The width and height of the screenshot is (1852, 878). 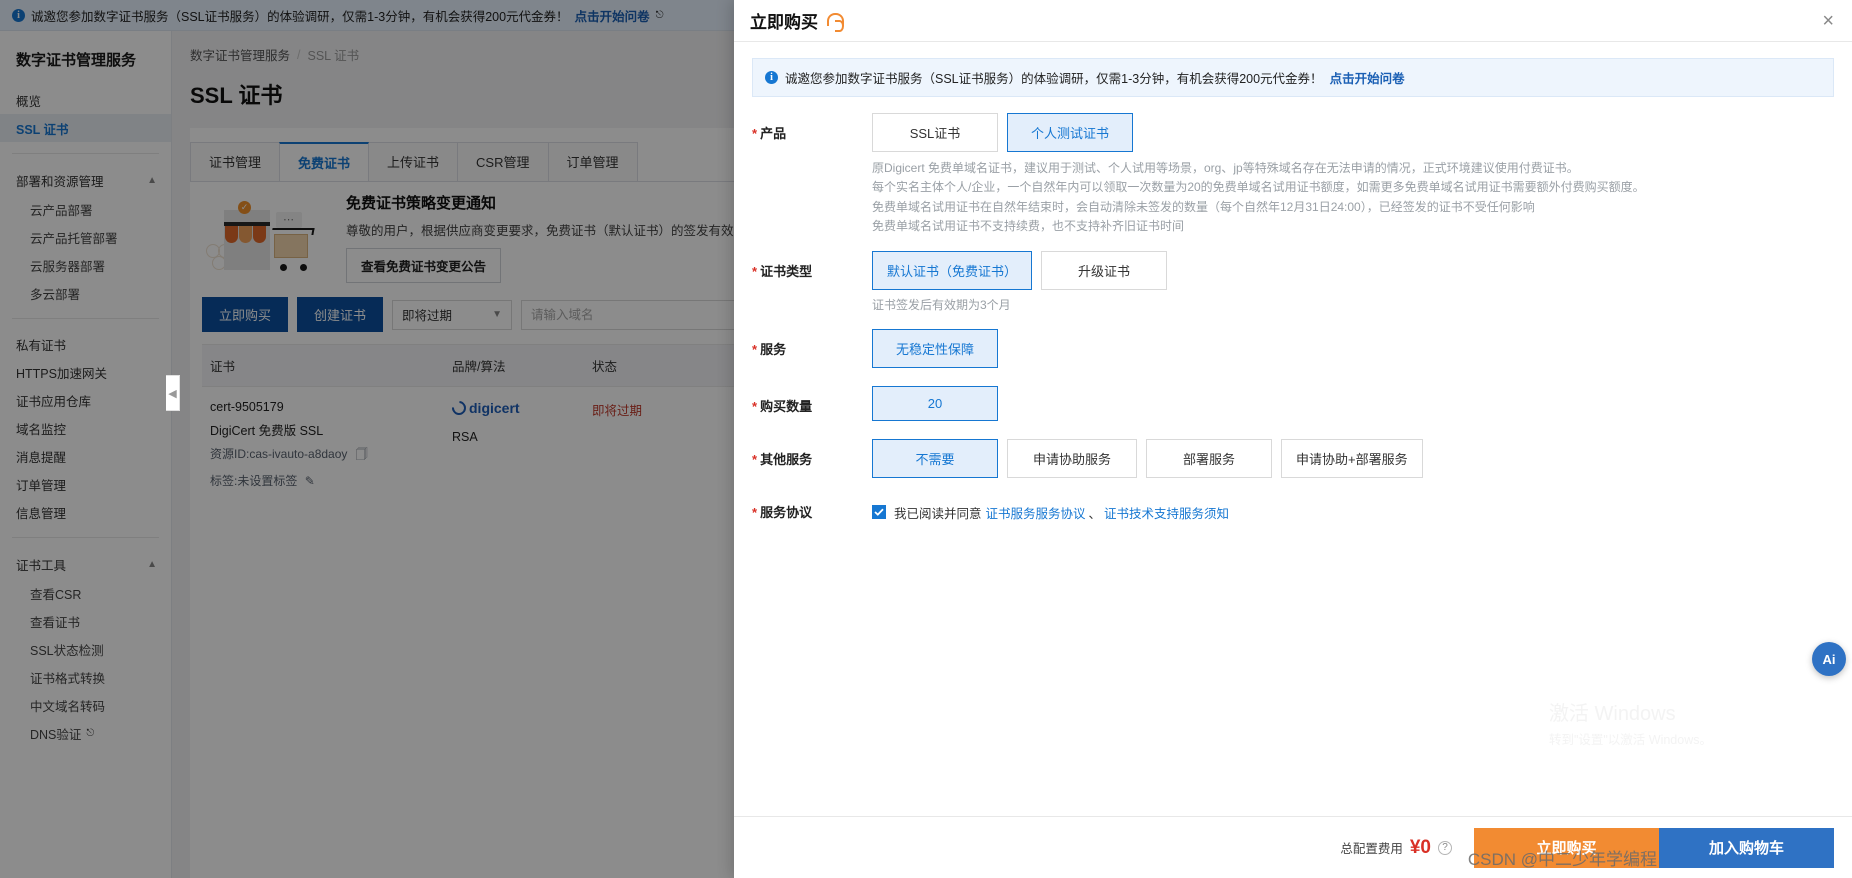 What do you see at coordinates (835, 22) in the screenshot?
I see `headset-support-icon` at bounding box center [835, 22].